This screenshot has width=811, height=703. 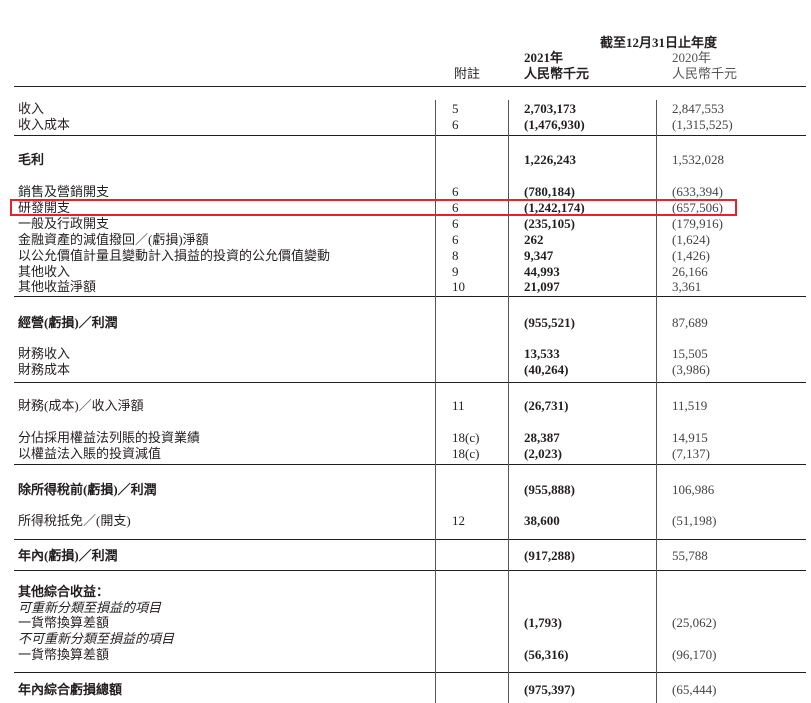 I want to click on row-label: 可重新分類至損益的項目, so click(x=90, y=607).